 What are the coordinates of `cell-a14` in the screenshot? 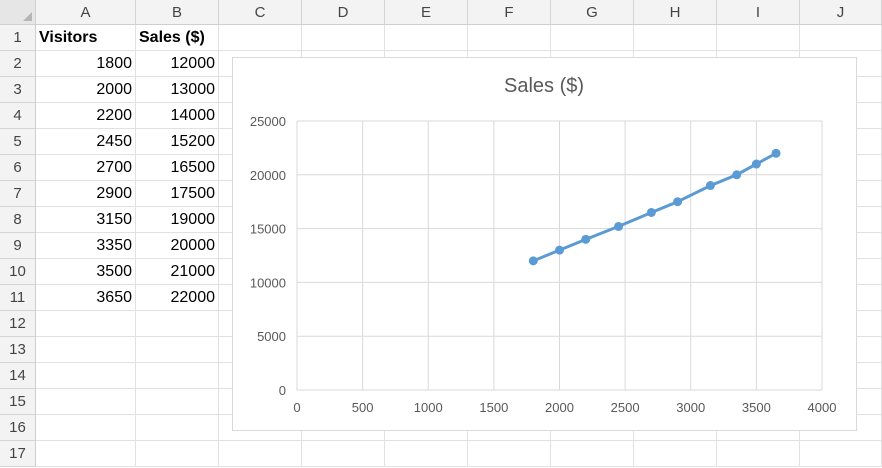 It's located at (86, 376).